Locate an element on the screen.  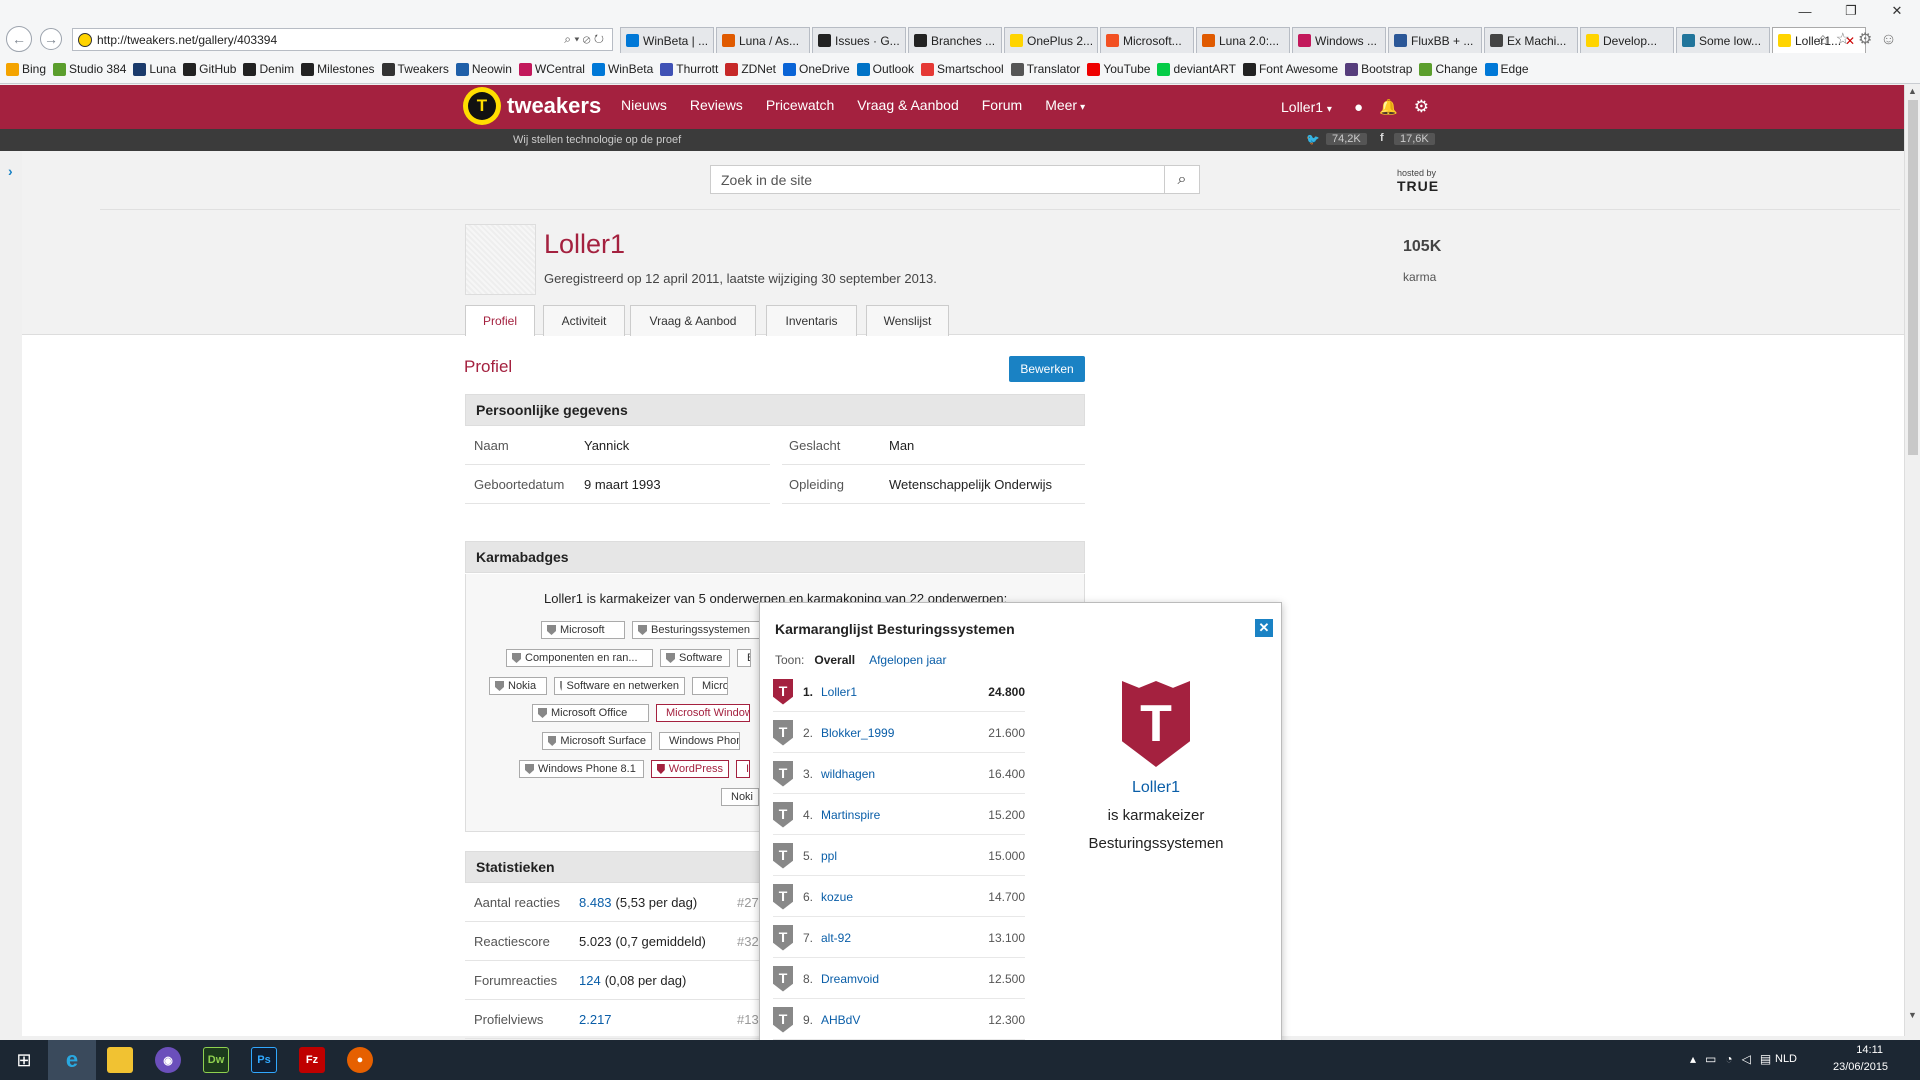
karma-badge: Nokia is located at coordinates (518, 686).